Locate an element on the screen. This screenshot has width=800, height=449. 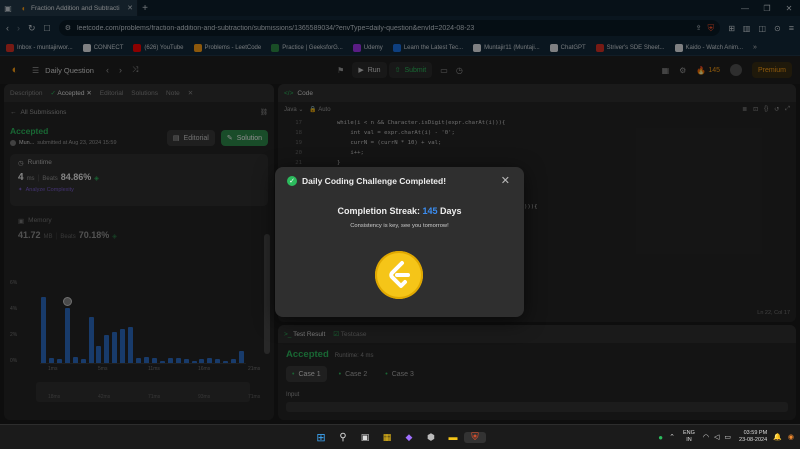
widgets-icon: ▦ is located at coordinates (387, 437).